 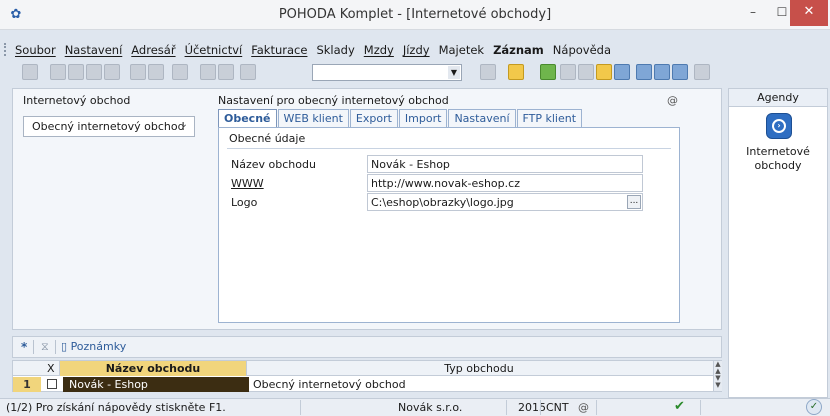 What do you see at coordinates (644, 72) in the screenshot?
I see `window-icon` at bounding box center [644, 72].